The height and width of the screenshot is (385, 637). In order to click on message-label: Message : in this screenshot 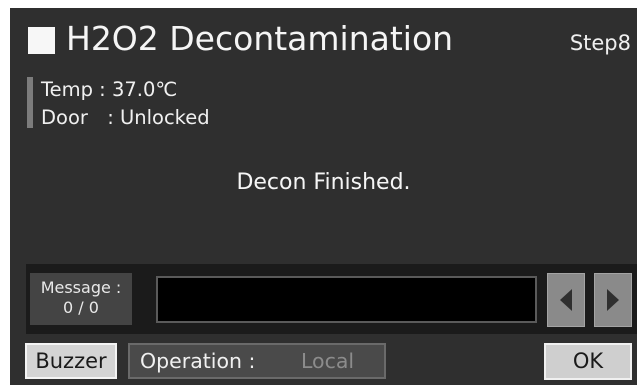, I will do `click(81, 287)`.